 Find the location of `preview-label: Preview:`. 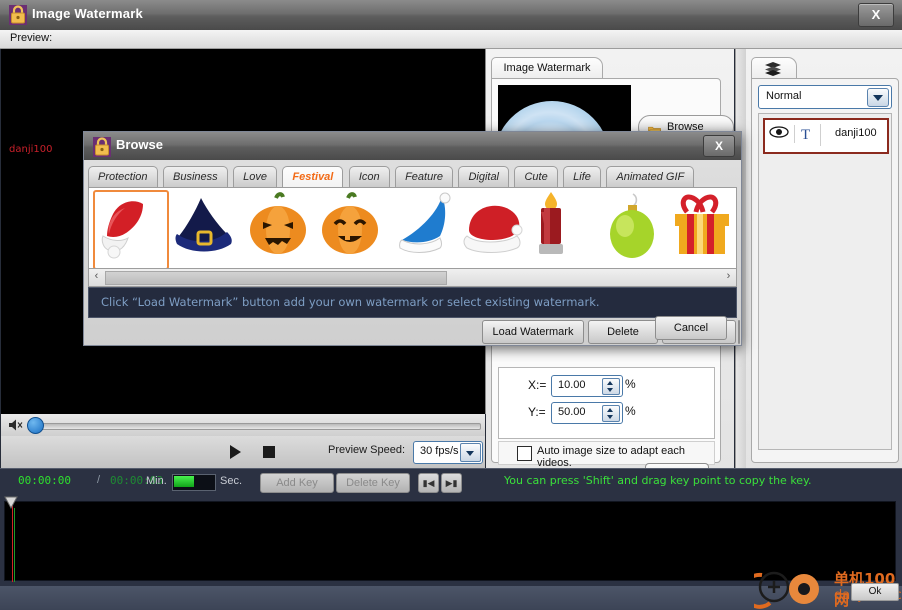

preview-label: Preview: is located at coordinates (31, 38).